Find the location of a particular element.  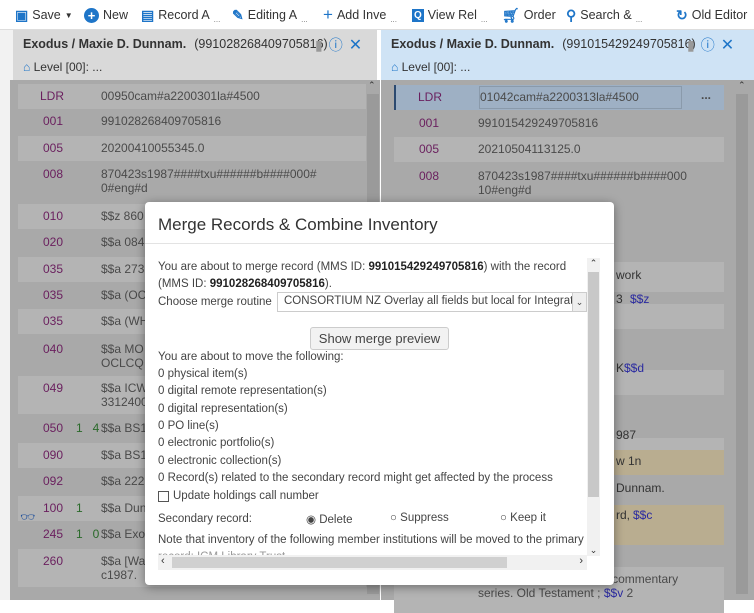

field-tag: 049 is located at coordinates (53, 388).